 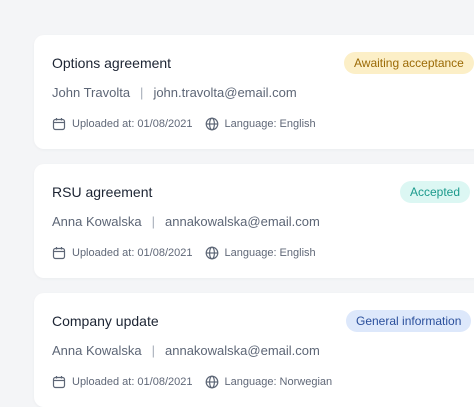 I want to click on language-info: Language: Norwegian, so click(x=269, y=382).